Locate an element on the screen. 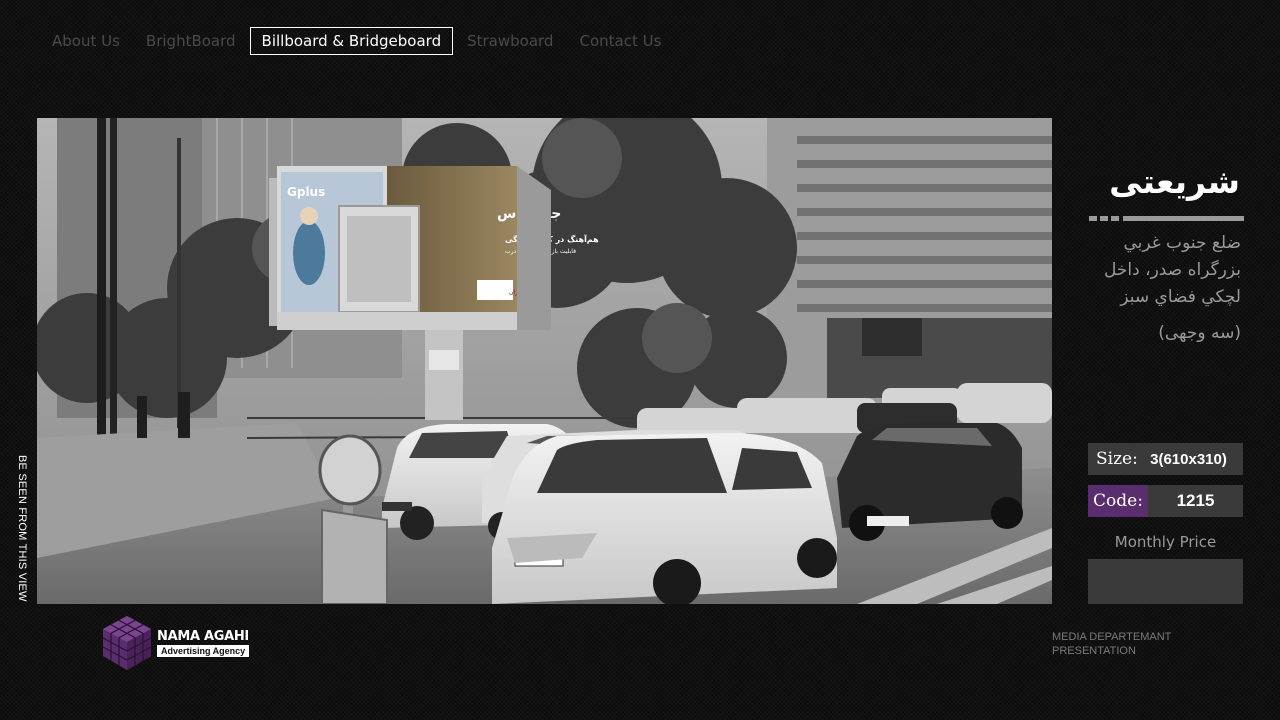 Image resolution: width=1280 pixels, height=720 pixels. company-logo: NAMA AGAHI Advertising Agency is located at coordinates (176, 643).